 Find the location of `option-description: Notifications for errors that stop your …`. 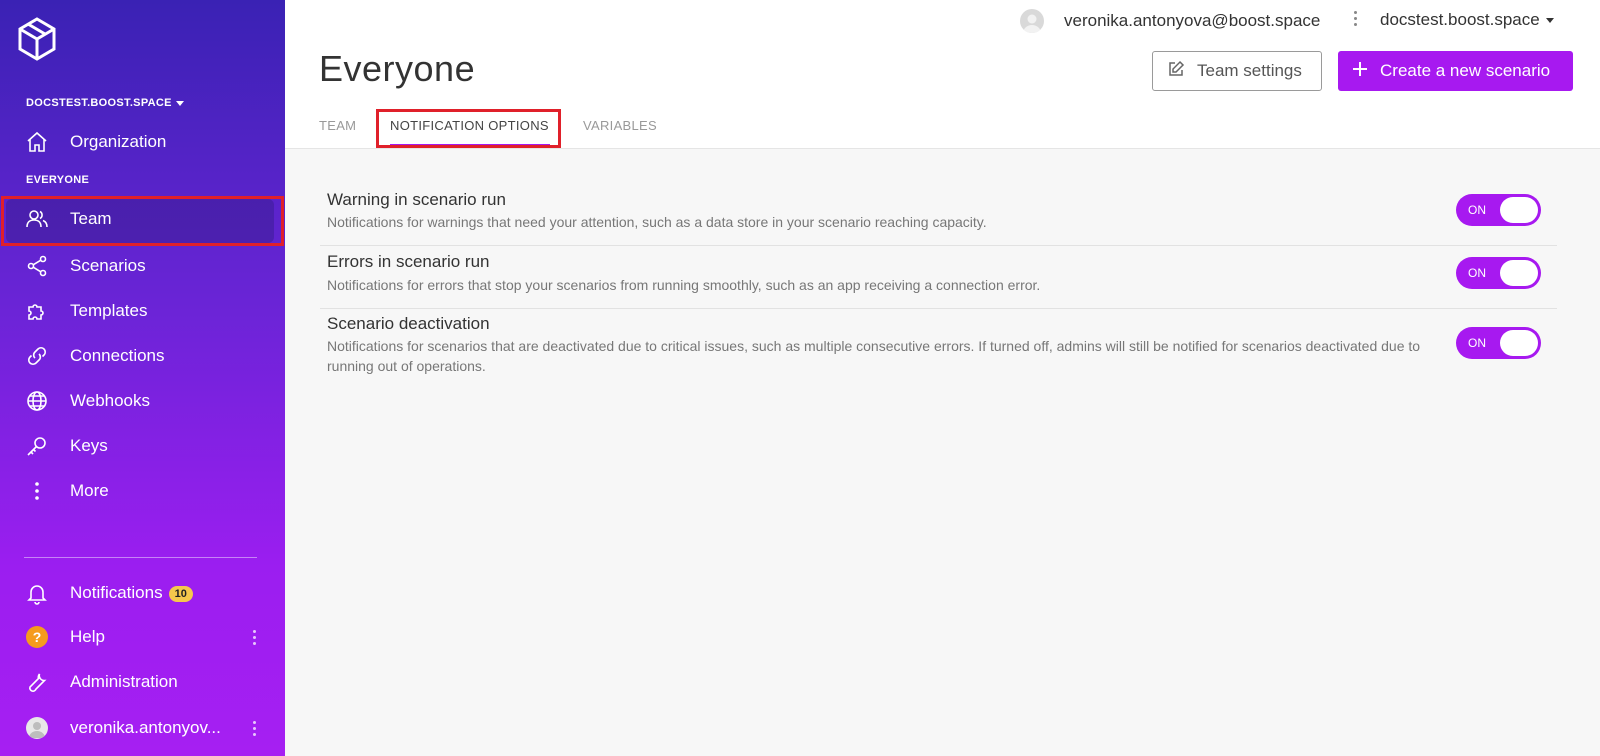

option-description: Notifications for errors that stop your … is located at coordinates (684, 285).